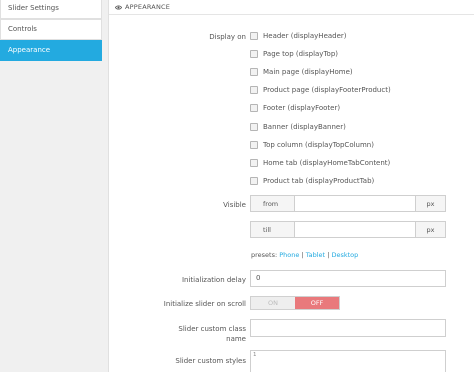 This screenshot has width=474, height=372. Describe the element at coordinates (236, 339) in the screenshot. I see `custom-class-label-line2: name` at that location.